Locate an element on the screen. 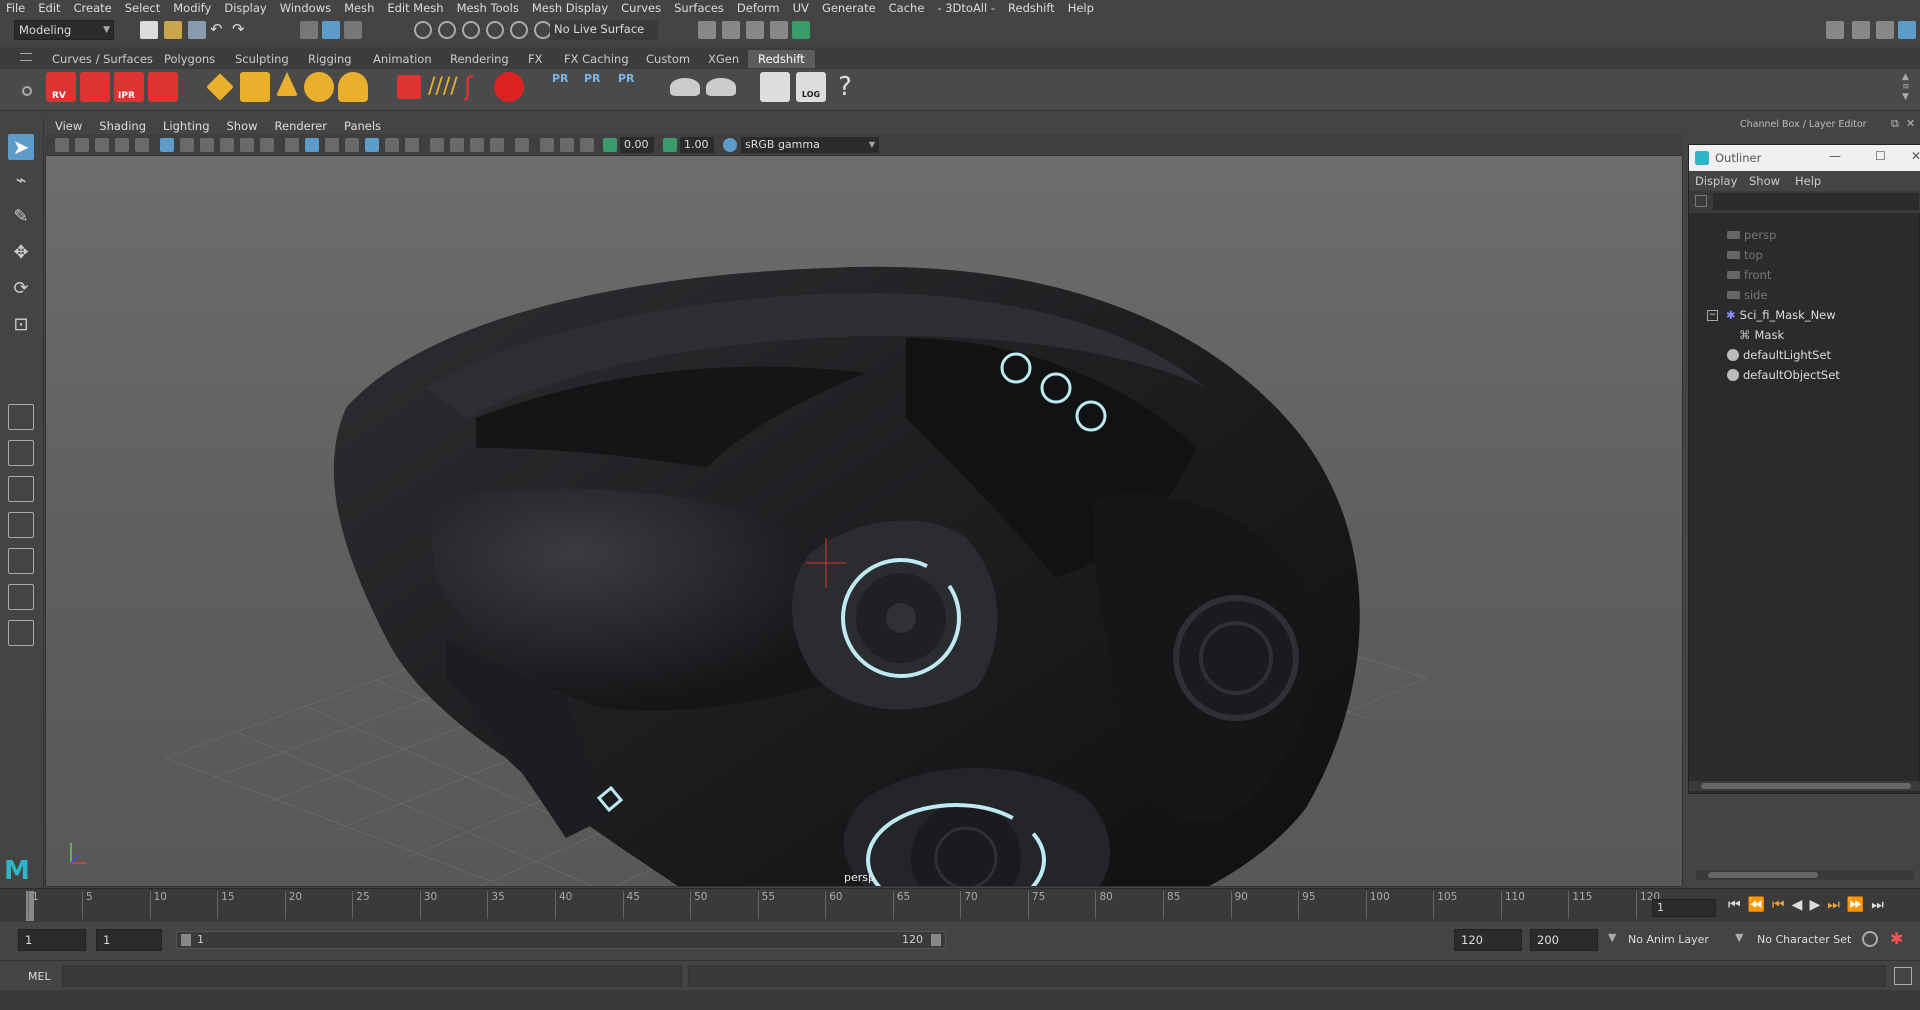 The image size is (1920, 1010). camera-attrib-icon is located at coordinates (82, 145).